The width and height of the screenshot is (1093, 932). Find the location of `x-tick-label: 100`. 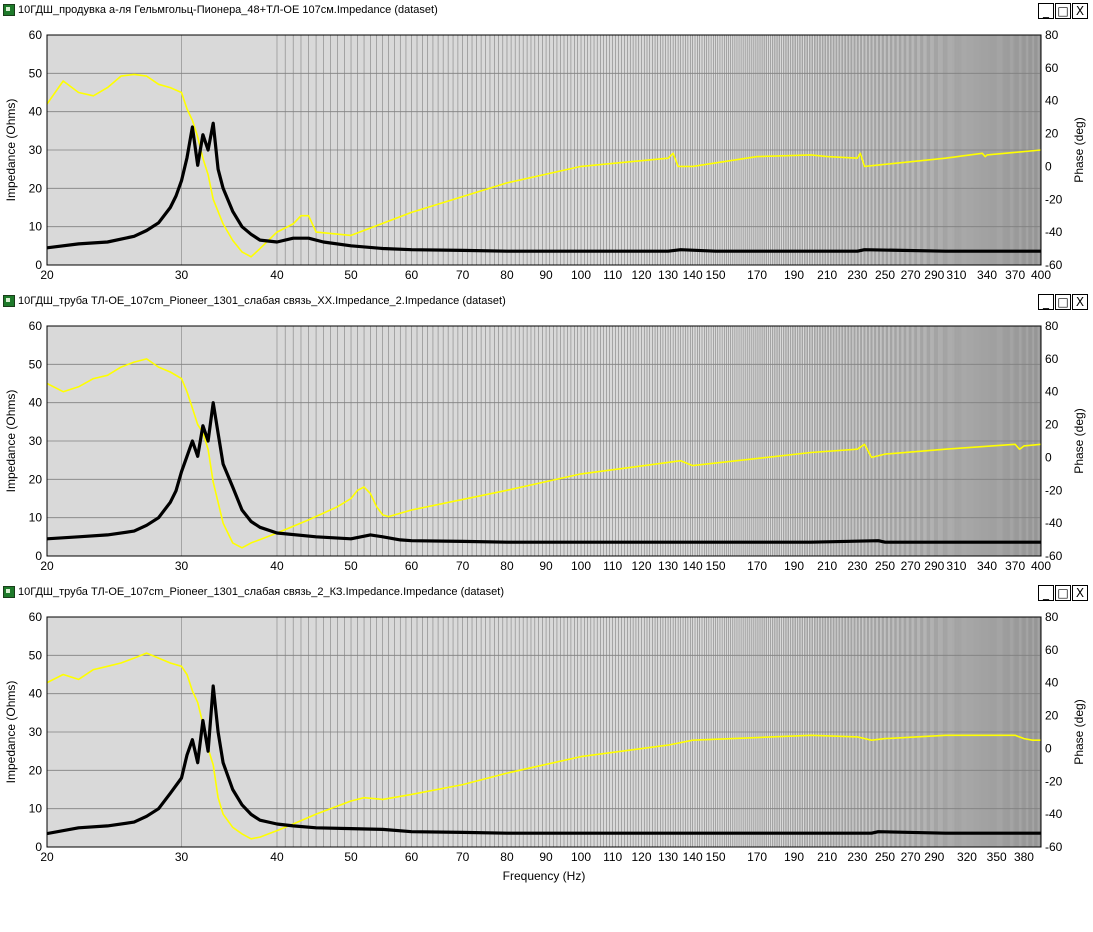

x-tick-label: 100 is located at coordinates (581, 566).